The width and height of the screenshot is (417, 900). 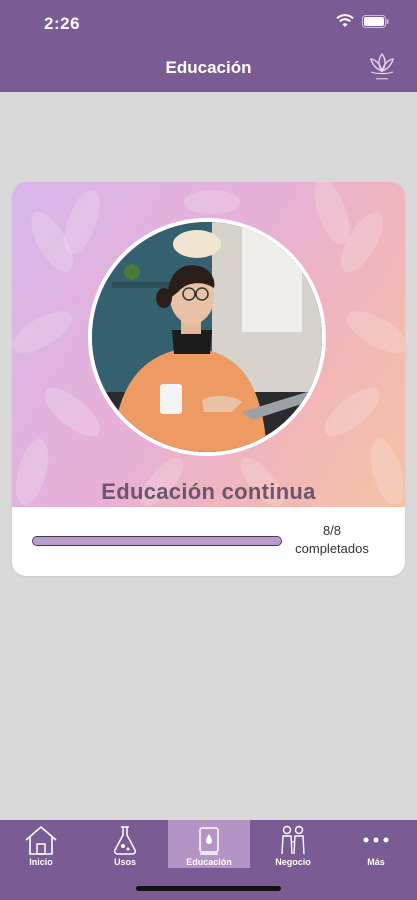 I want to click on status-time: 2:26, so click(x=62, y=23).